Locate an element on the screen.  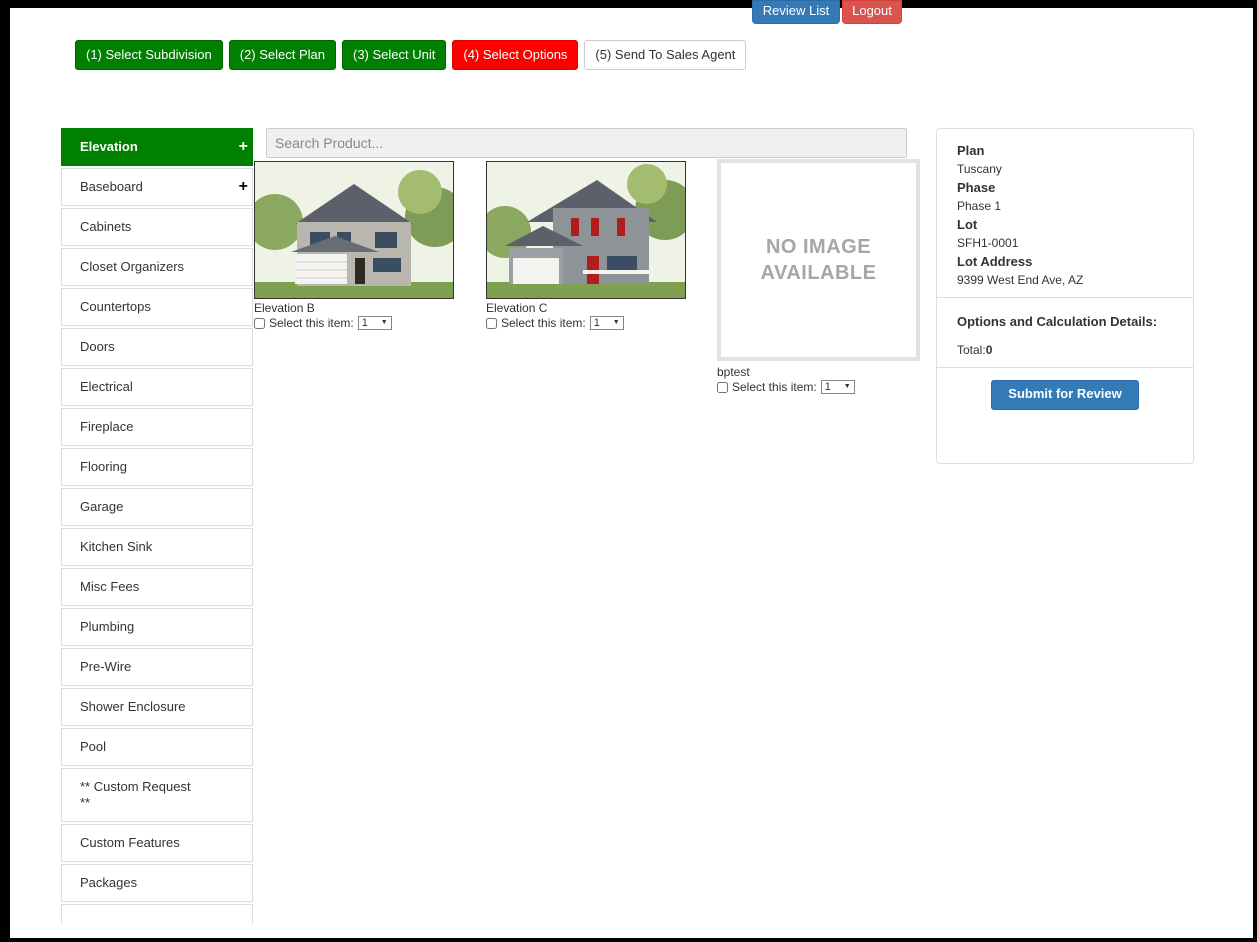
total-value: 0 is located at coordinates (989, 350).